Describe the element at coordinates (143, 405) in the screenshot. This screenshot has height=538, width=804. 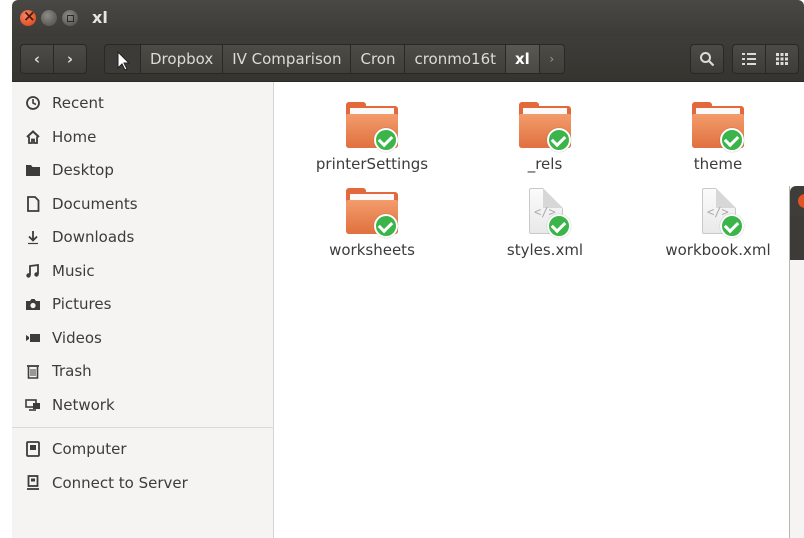
I see `sidebar-item-network: Network` at that location.